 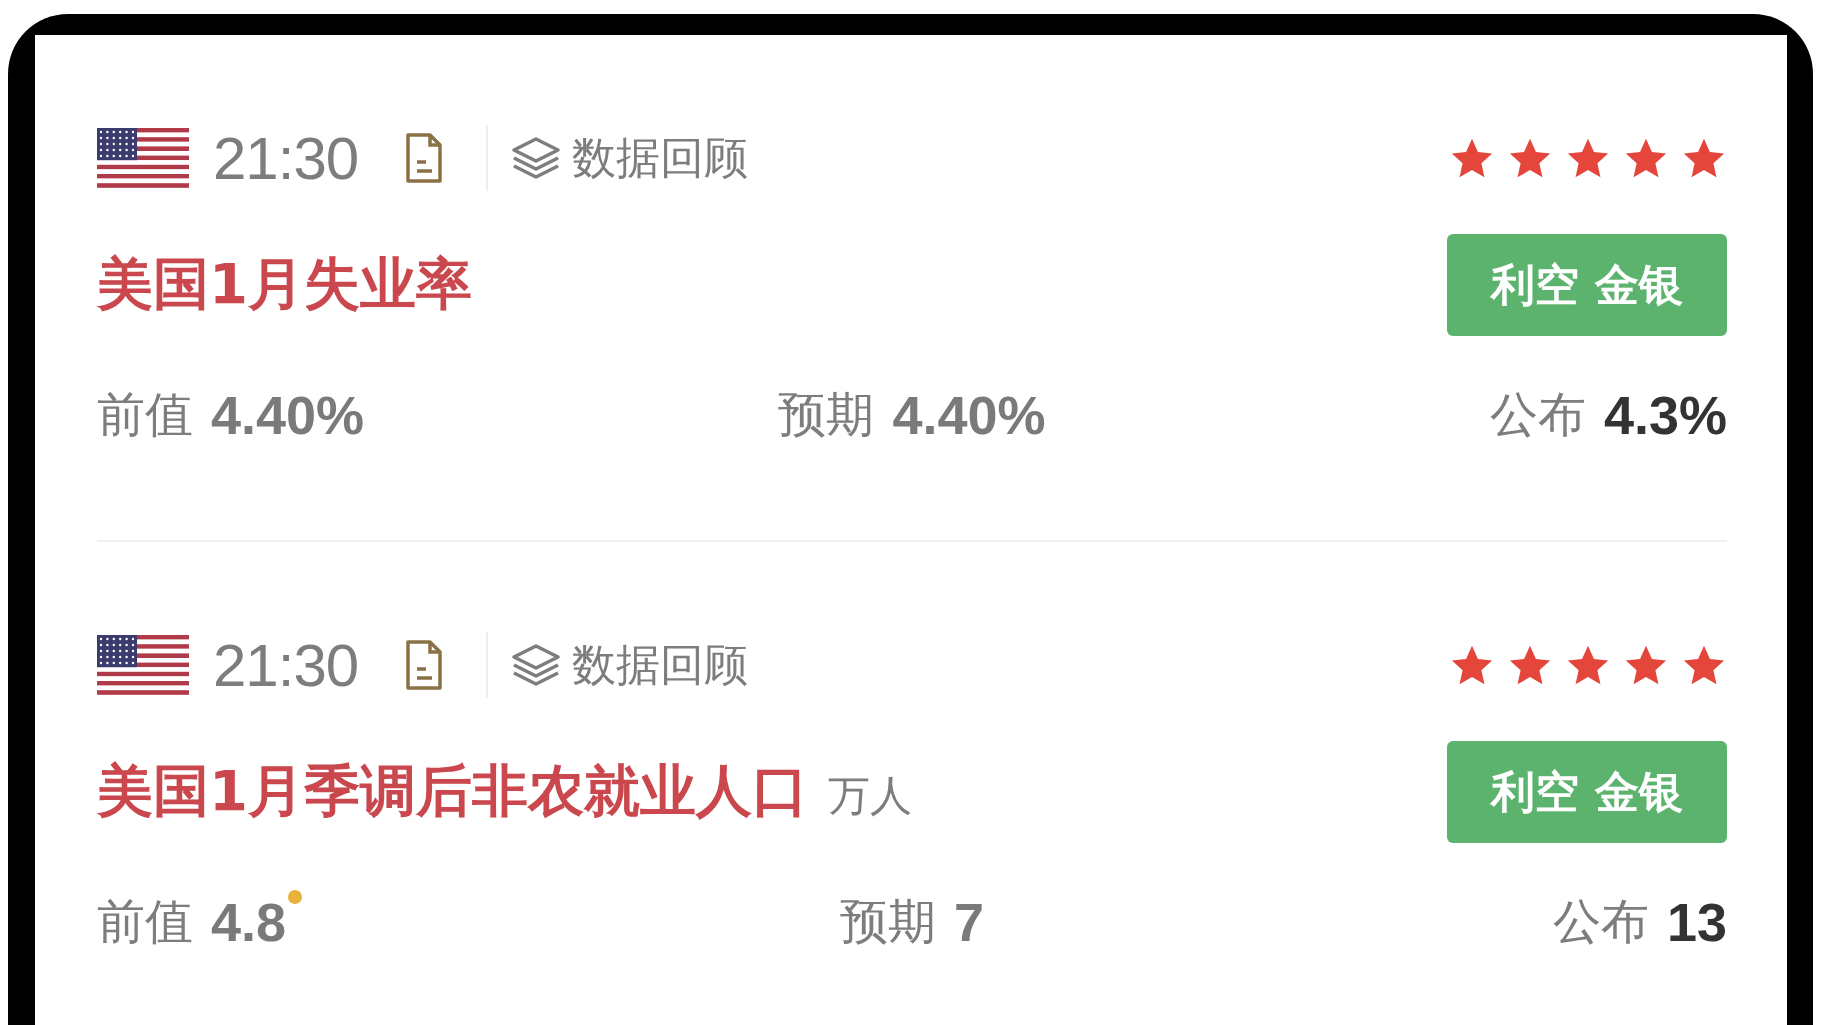 What do you see at coordinates (1665, 415) in the screenshot?
I see `actual-value: 4.3%` at bounding box center [1665, 415].